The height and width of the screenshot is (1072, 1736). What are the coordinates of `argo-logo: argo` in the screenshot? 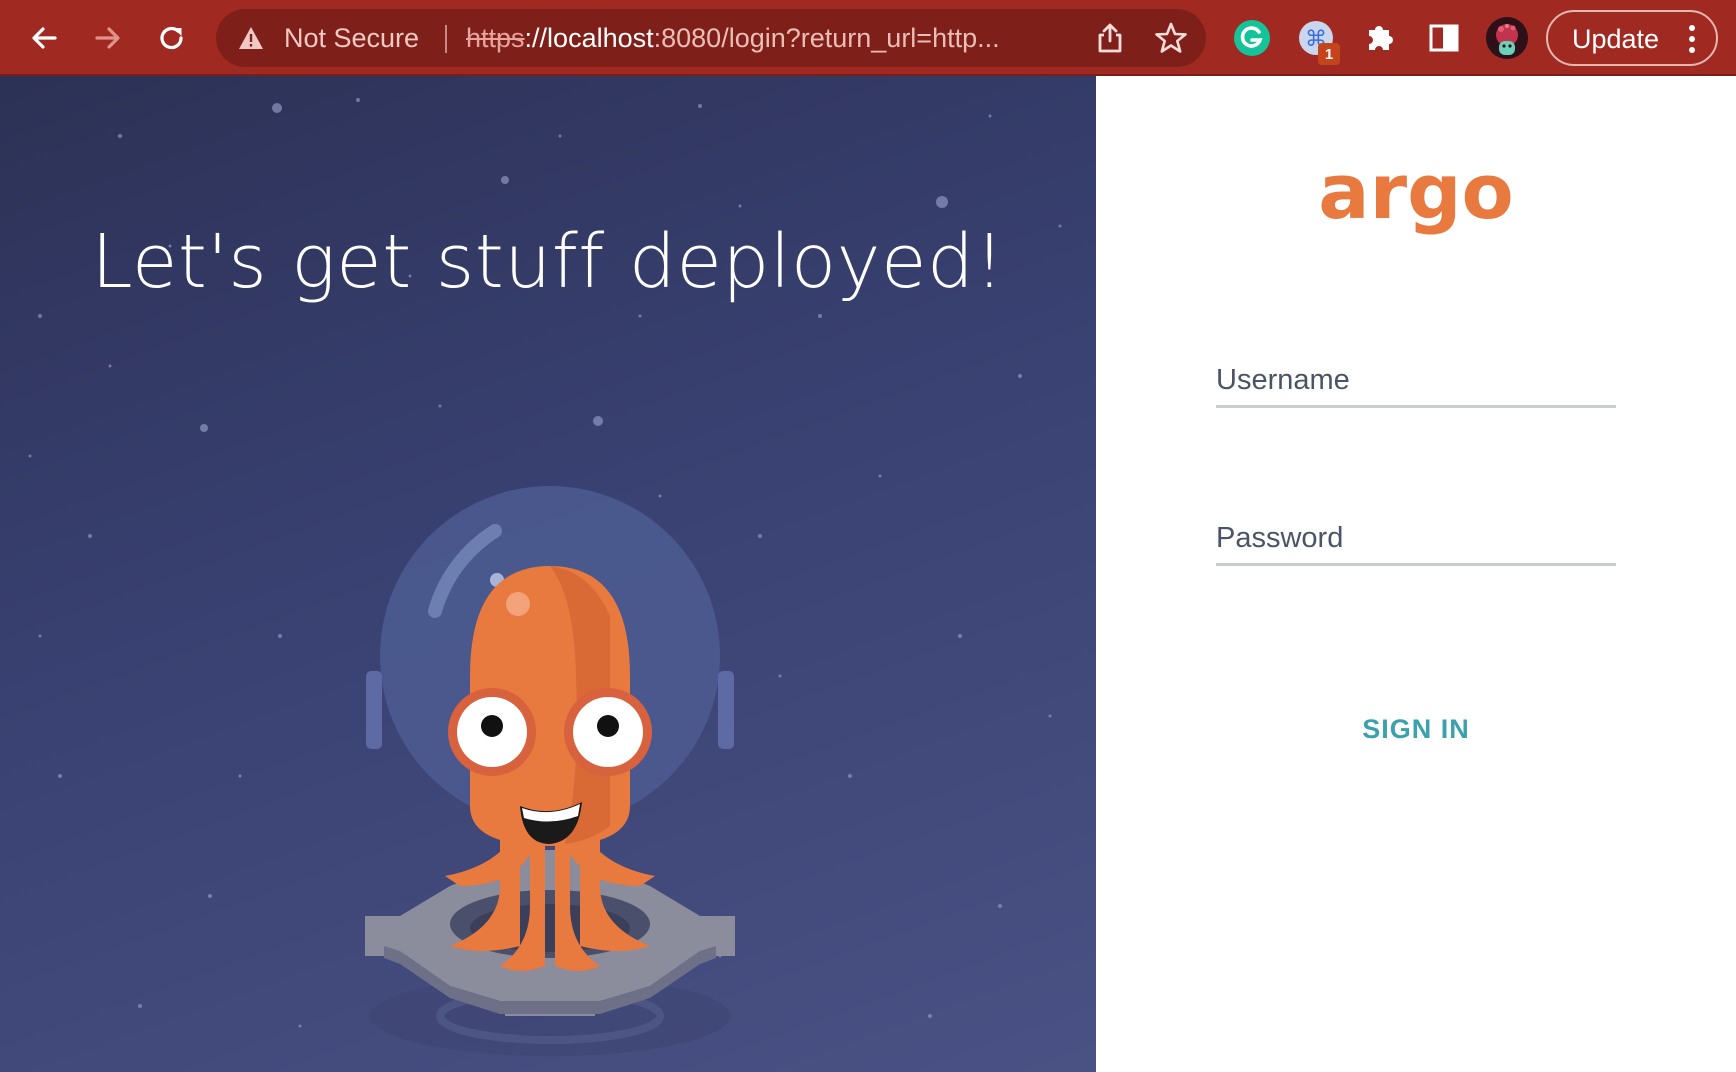 It's located at (1415, 196).